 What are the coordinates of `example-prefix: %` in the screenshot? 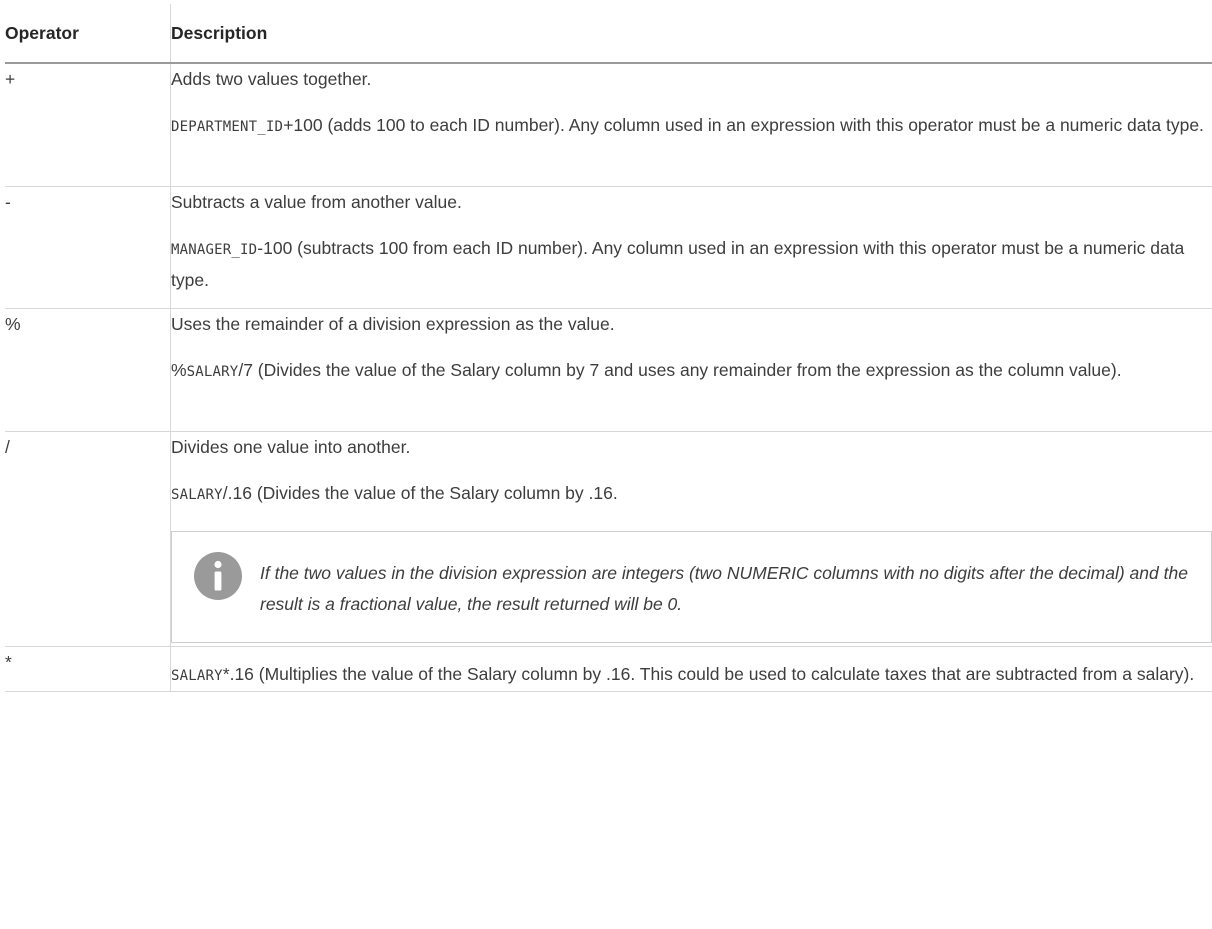 It's located at (179, 369).